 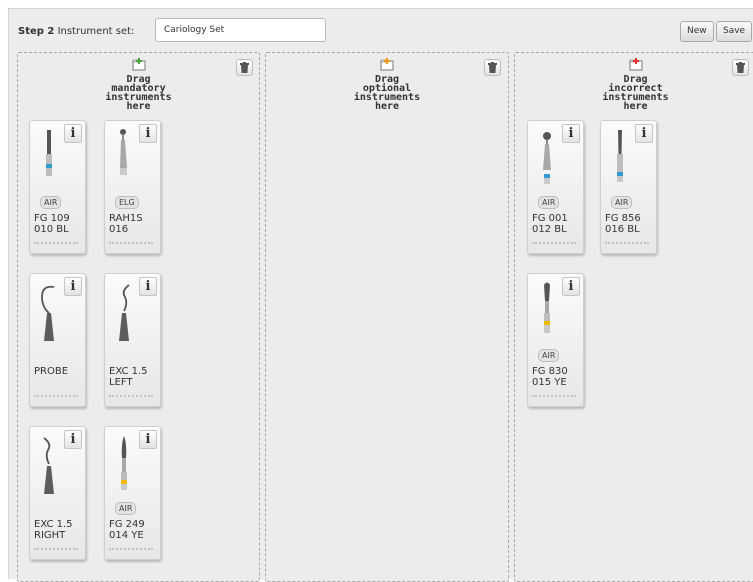 I want to click on instrument-card: i AIR FG 109 010 BL, so click(x=57, y=187).